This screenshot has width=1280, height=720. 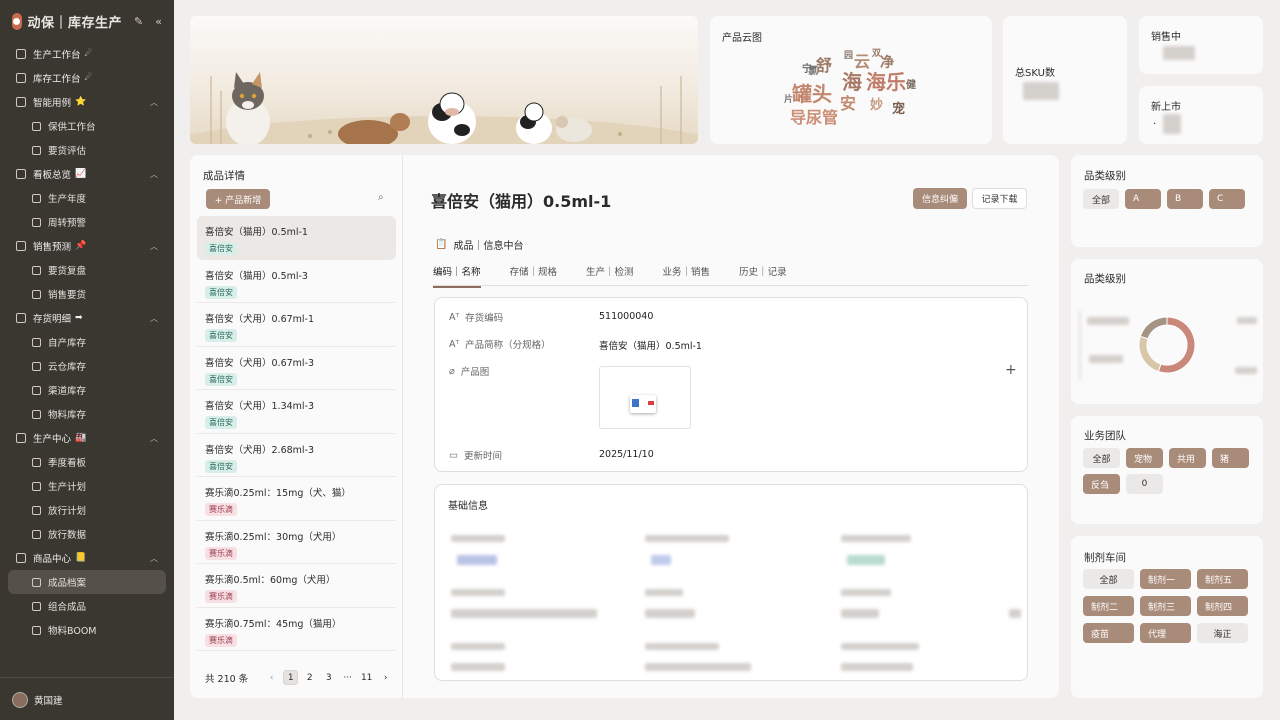 I want to click on sidebar-group-7: 商品中心 📒 ︿, so click(x=87, y=558).